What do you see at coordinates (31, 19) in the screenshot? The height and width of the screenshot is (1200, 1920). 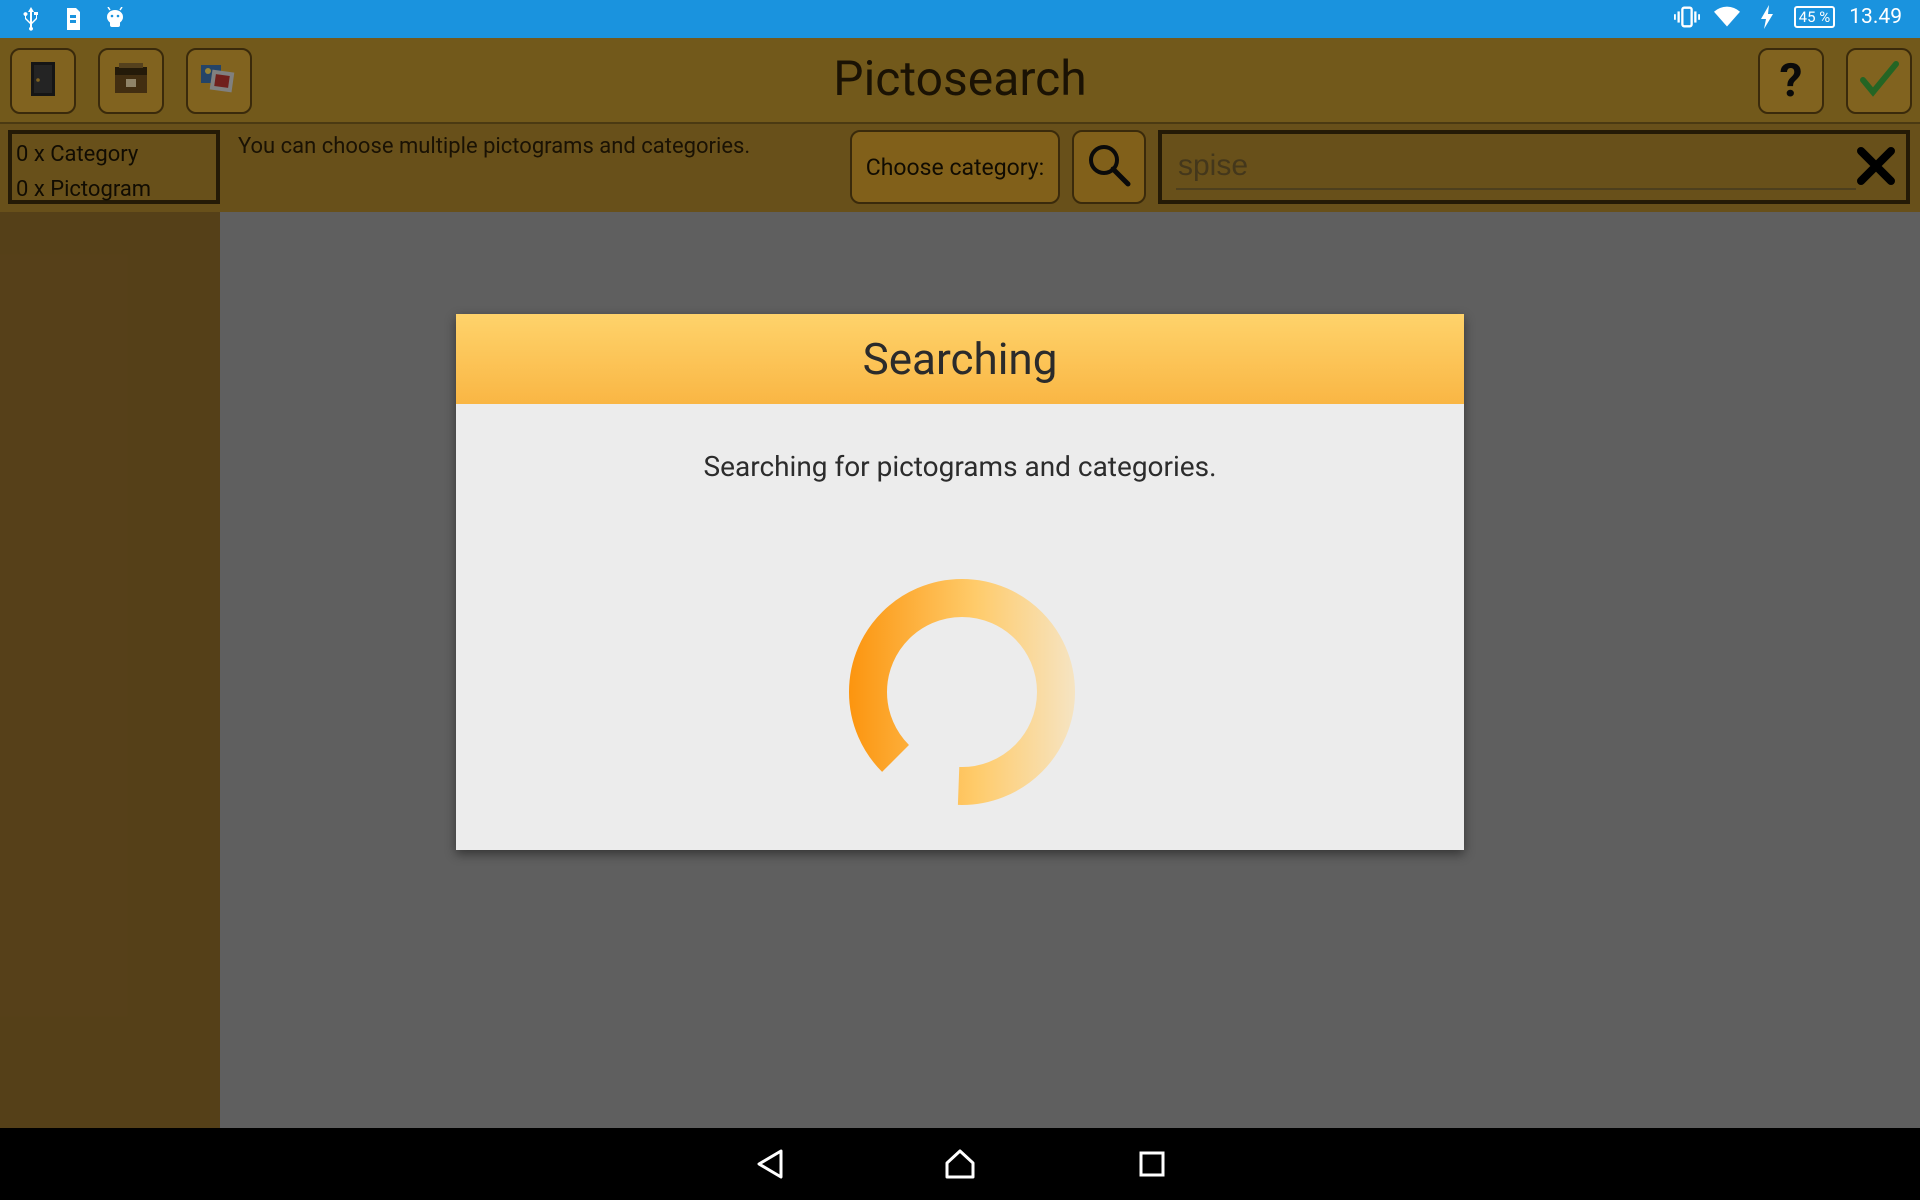 I see `usb-icon` at bounding box center [31, 19].